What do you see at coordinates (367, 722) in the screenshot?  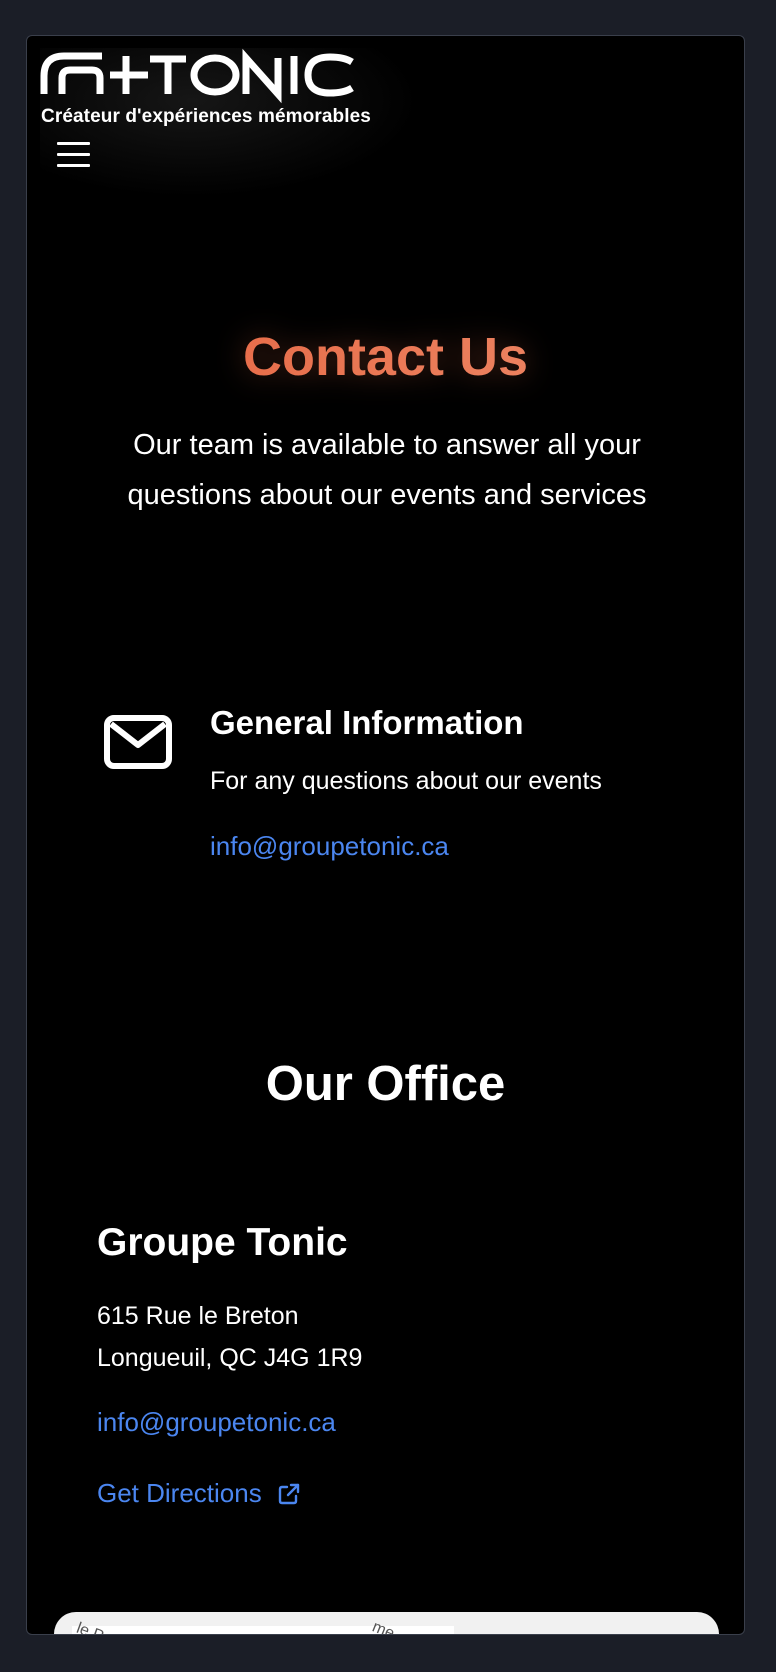 I see `general-info-title: General Information` at bounding box center [367, 722].